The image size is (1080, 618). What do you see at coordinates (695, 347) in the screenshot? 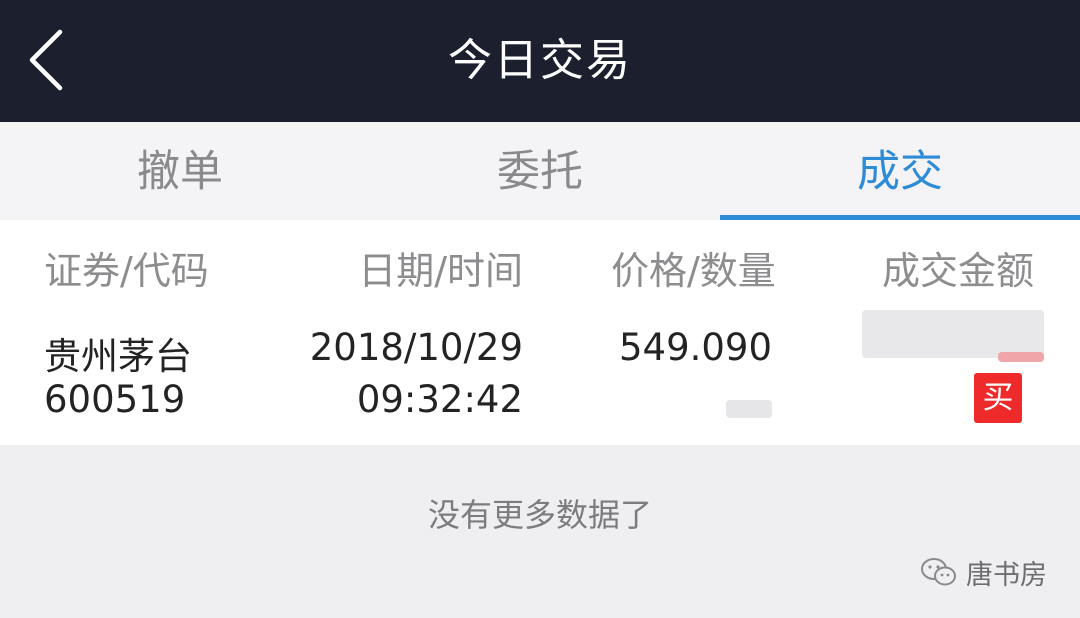
I see `trade-price: 549.090` at bounding box center [695, 347].